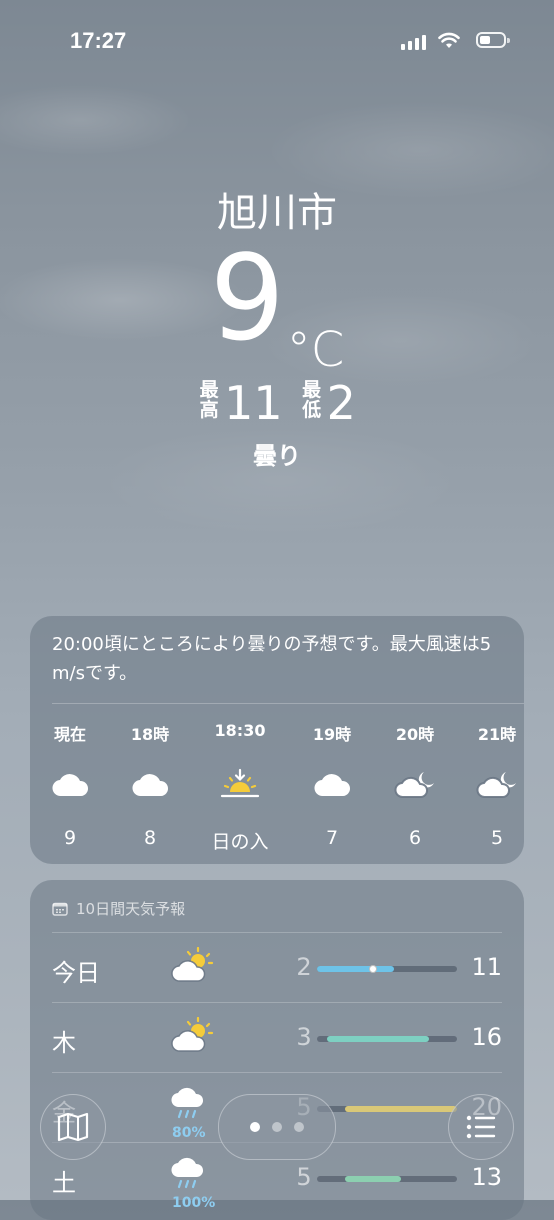  Describe the element at coordinates (277, 456) in the screenshot. I see `condition-text: 曇り` at that location.